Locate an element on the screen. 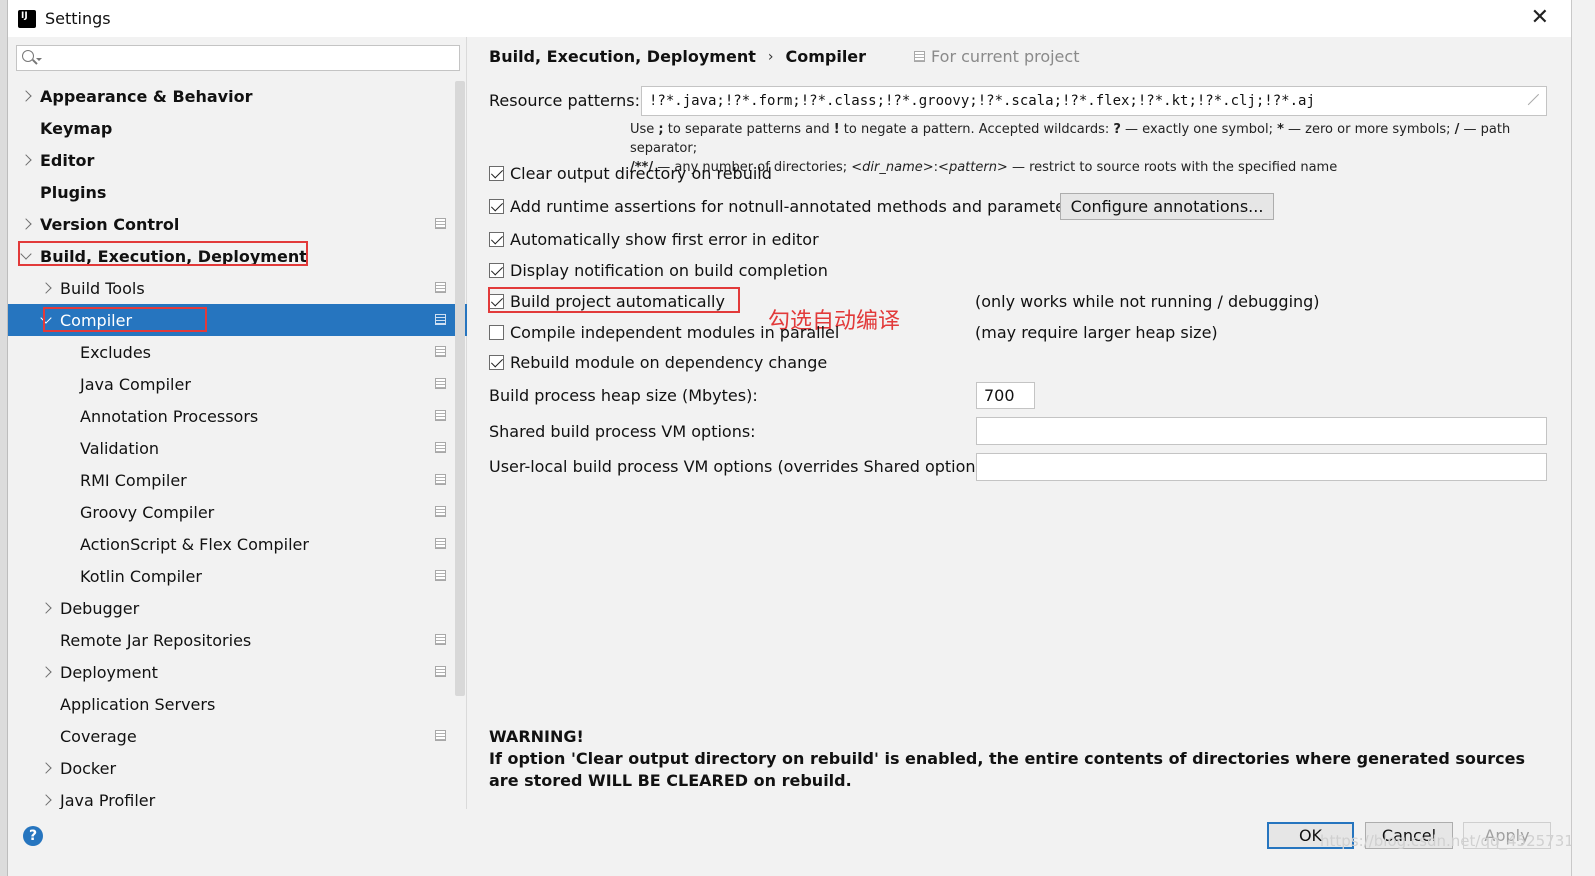 The image size is (1595, 876). sidebar-item-label: Validation is located at coordinates (120, 448).